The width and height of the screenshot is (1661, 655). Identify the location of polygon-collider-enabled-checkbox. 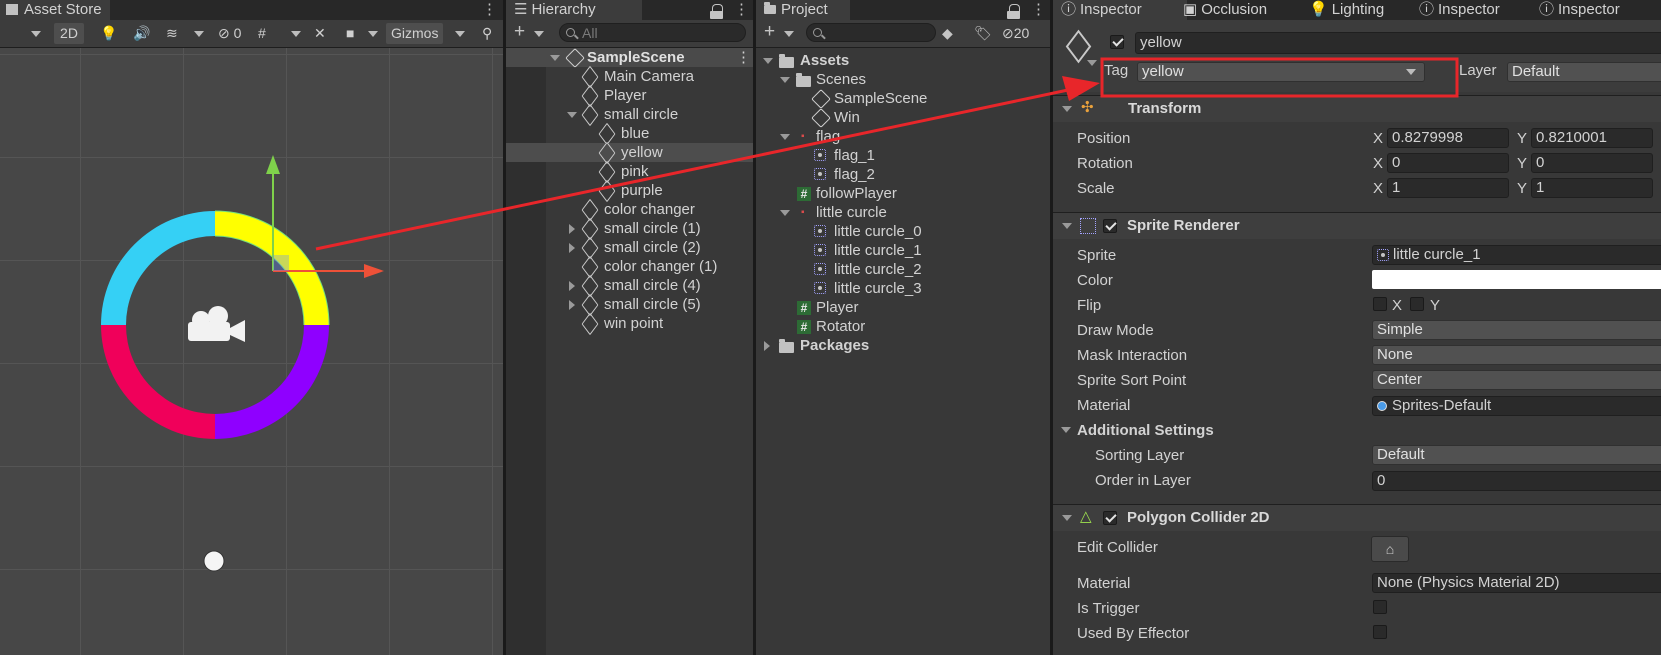
(1110, 518).